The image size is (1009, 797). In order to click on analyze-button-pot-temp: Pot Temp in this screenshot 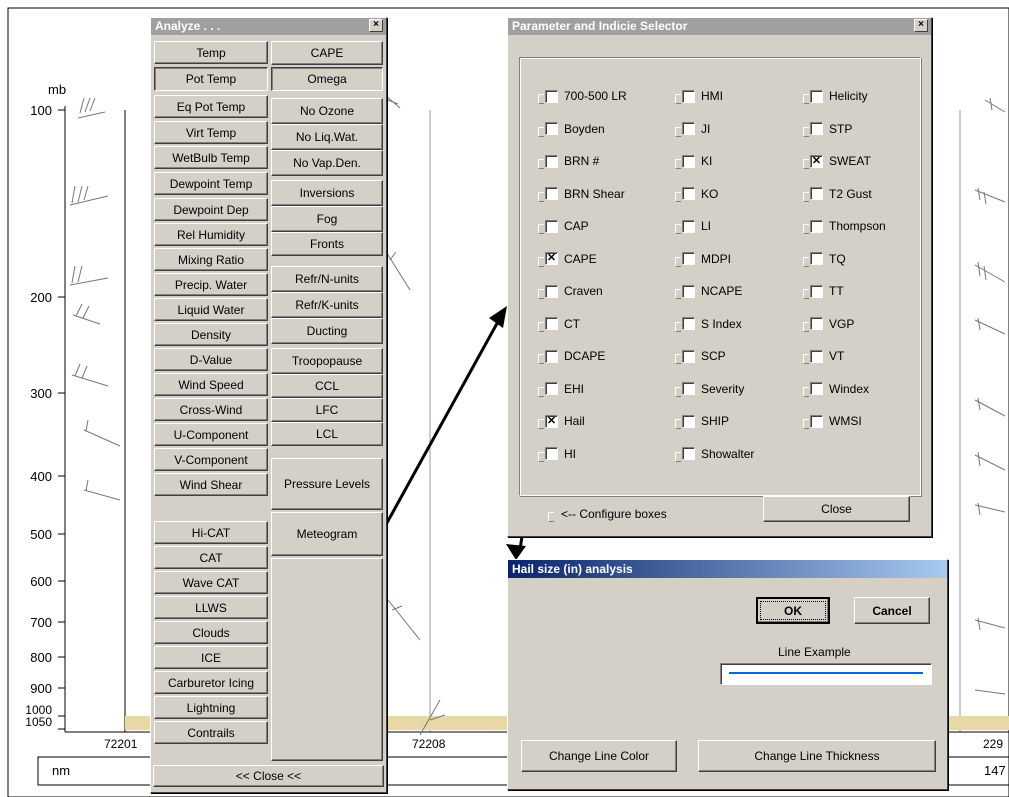, I will do `click(211, 79)`.